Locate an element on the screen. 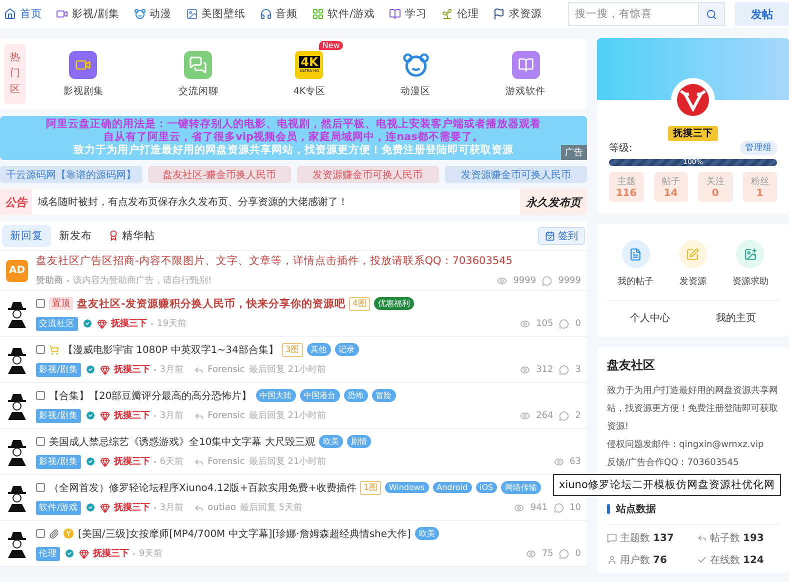 Image resolution: width=789 pixels, height=582 pixels. post-tag: Android is located at coordinates (452, 487).